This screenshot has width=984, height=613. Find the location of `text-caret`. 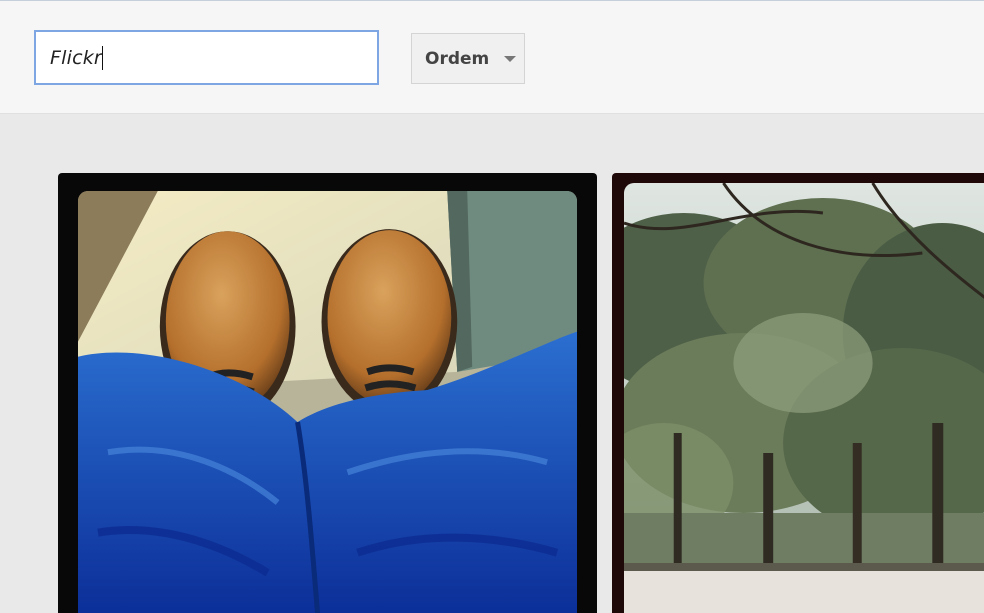

text-caret is located at coordinates (102, 57).